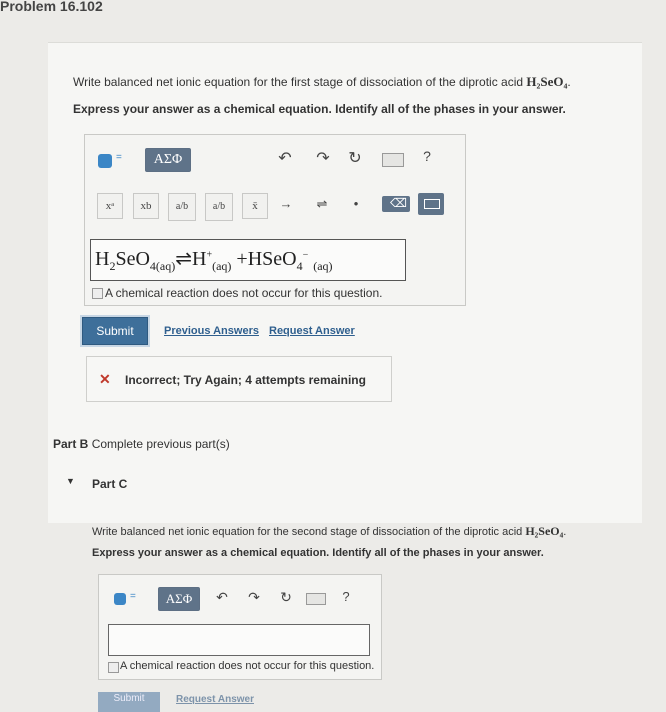 The image size is (666, 712). Describe the element at coordinates (299, 266) in the screenshot. I see `eq-product2-sub: 4` at that location.